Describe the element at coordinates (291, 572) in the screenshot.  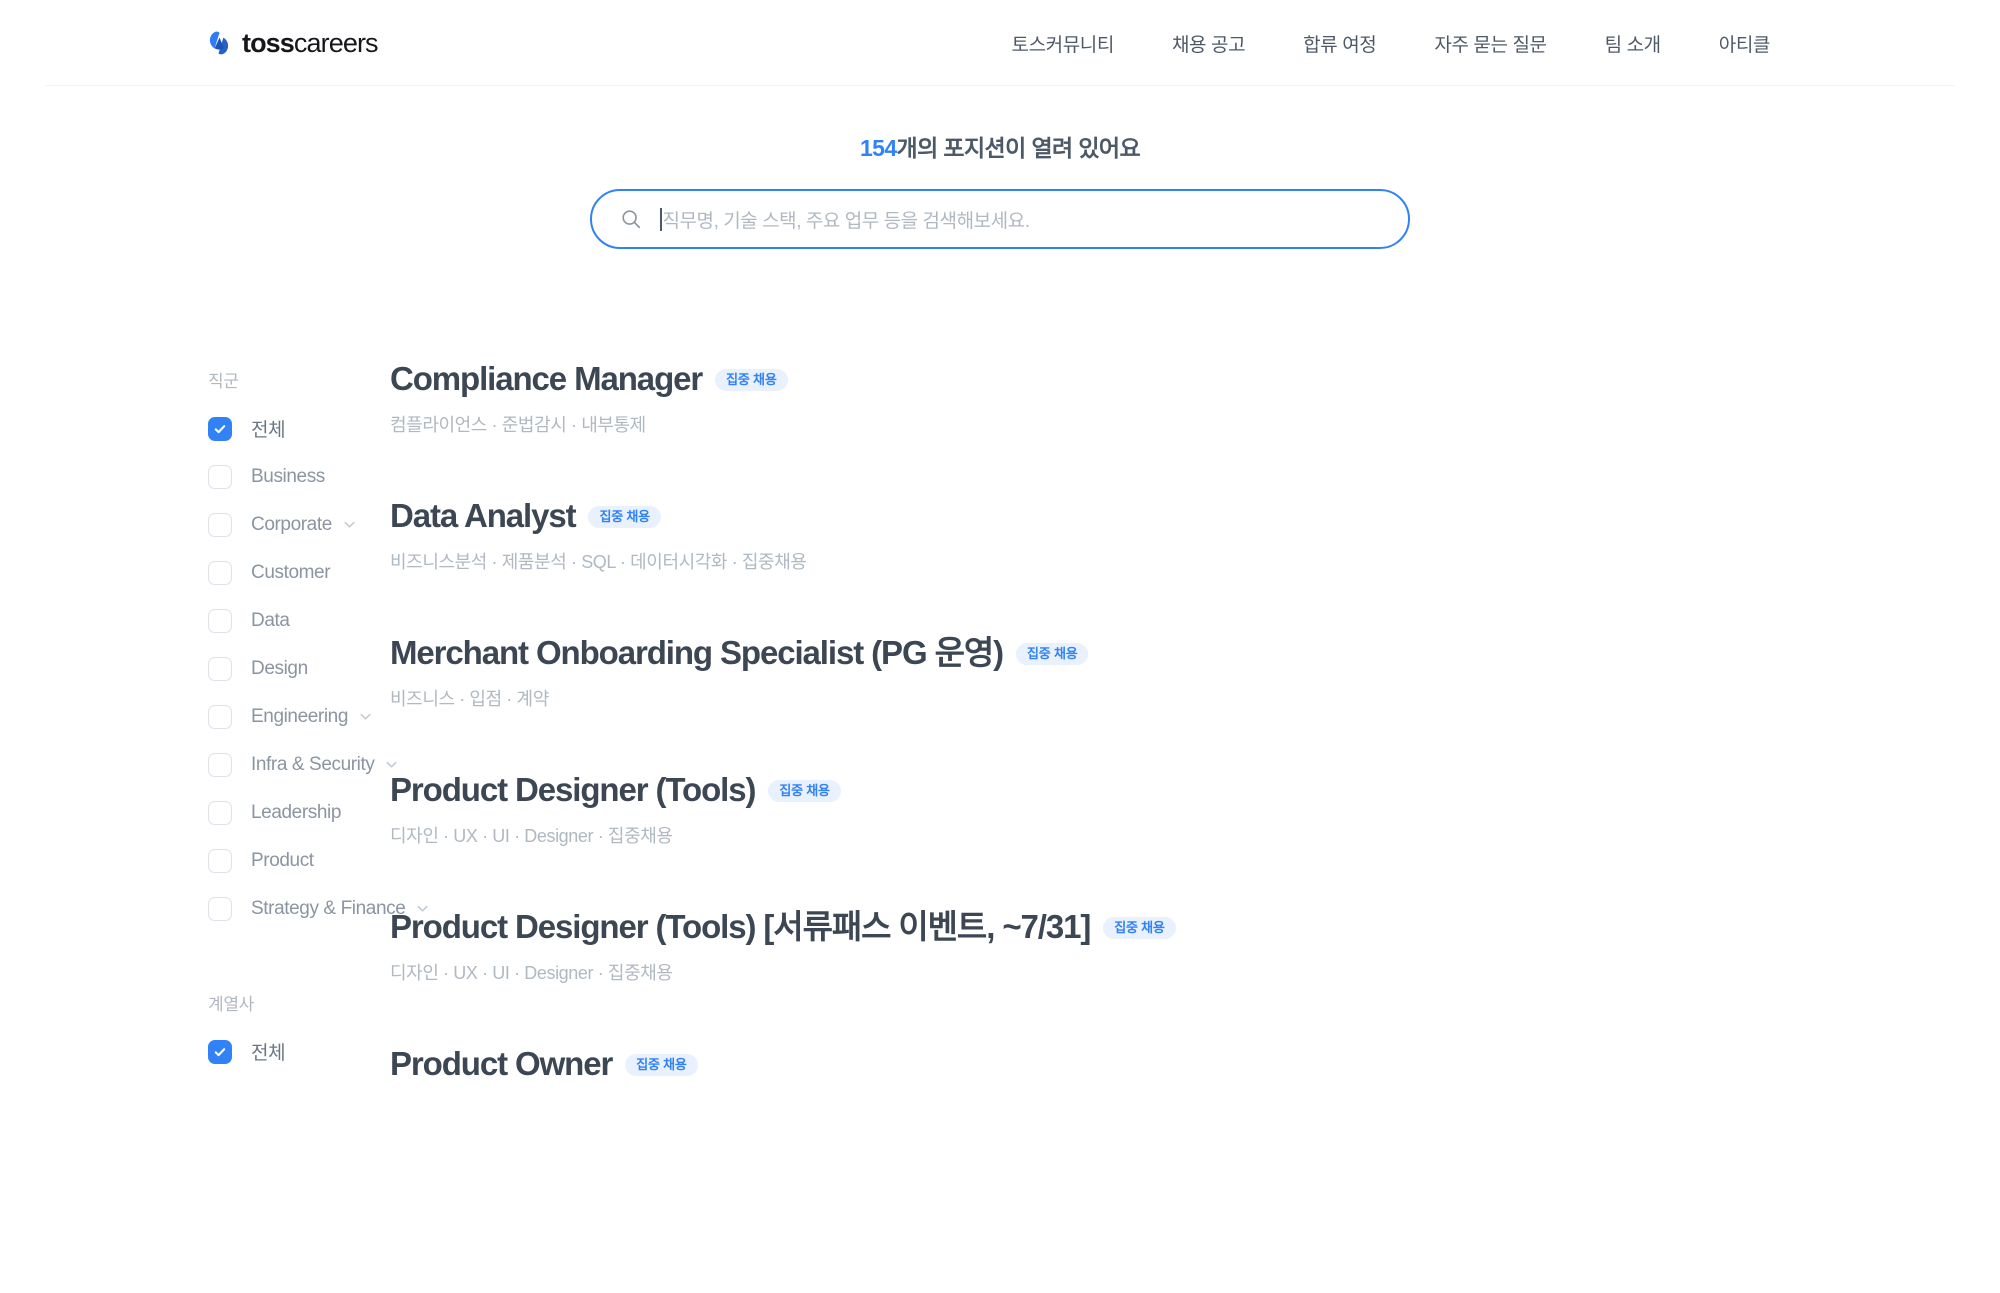
I see `filter-label: Customer` at that location.